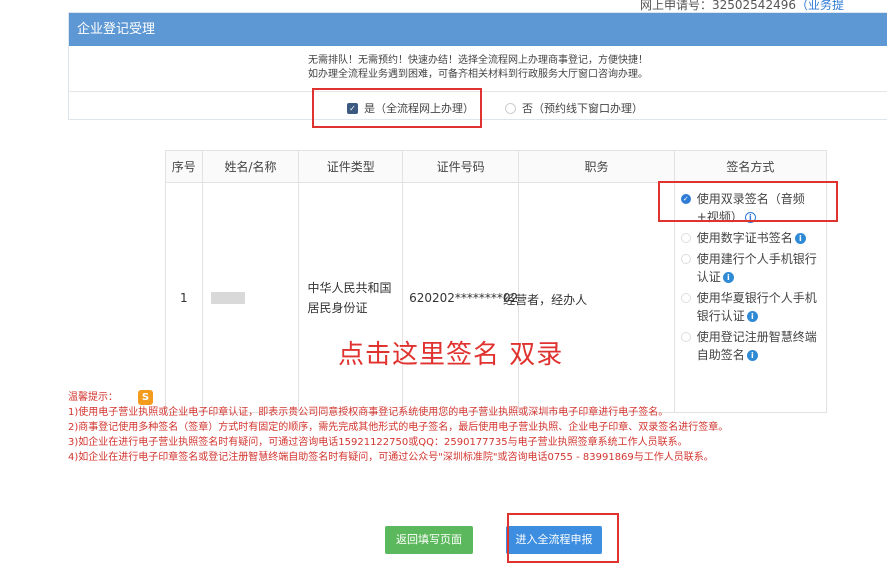 Image resolution: width=887 pixels, height=570 pixels. I want to click on table-header-row: 序号 姓名/名称 证件类型 证件号码 职务 签名方式, so click(496, 166).